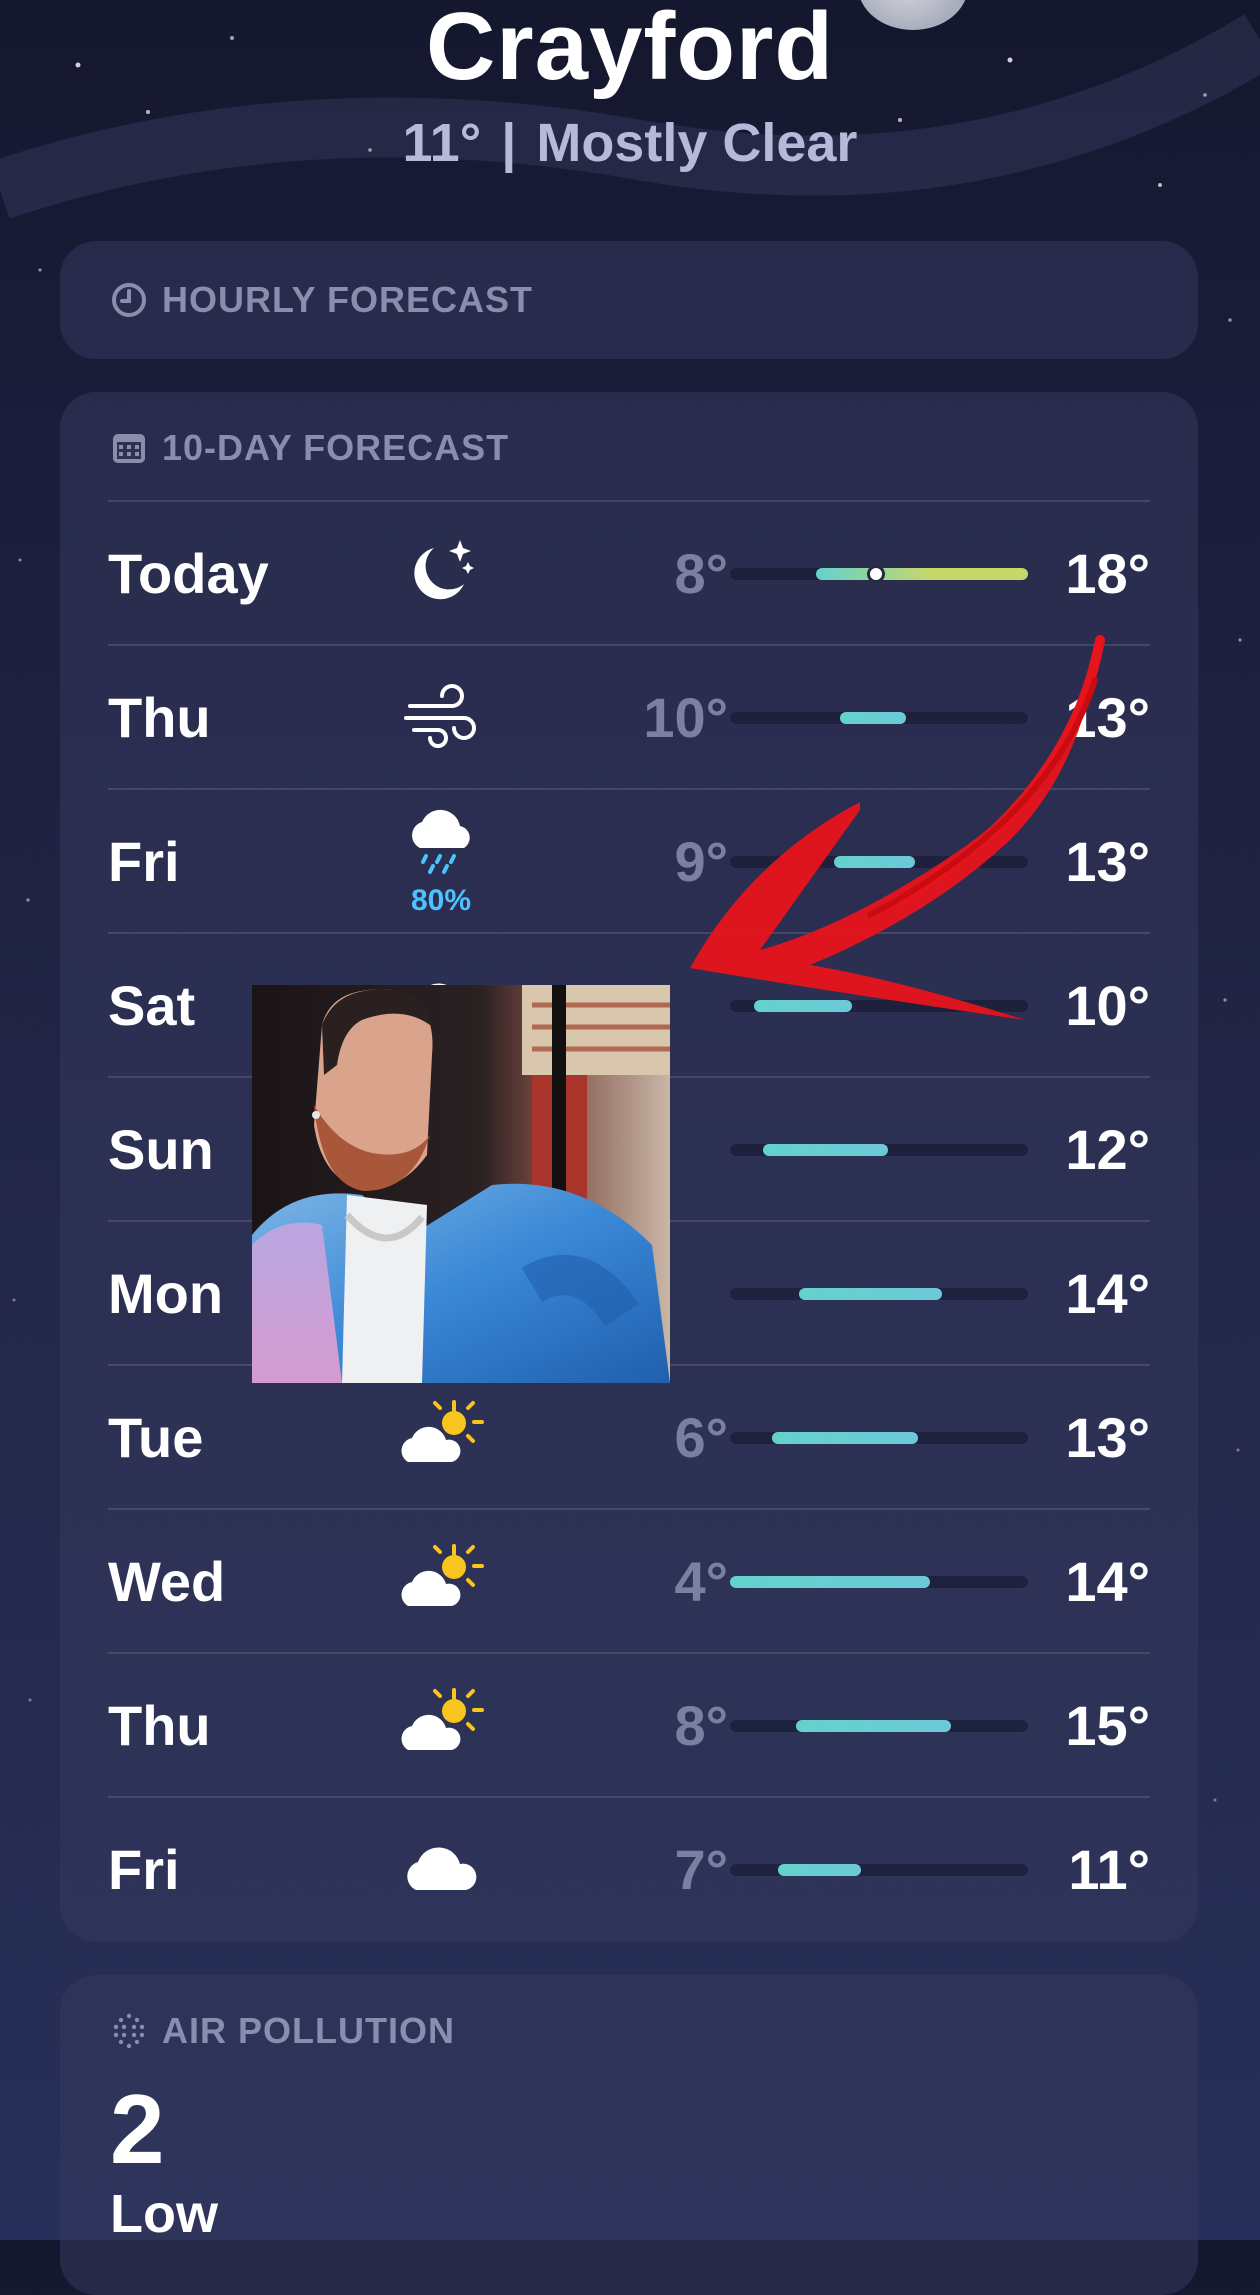 Image resolution: width=1260 pixels, height=2295 pixels. What do you see at coordinates (348, 299) in the screenshot?
I see `hourly-forecast-title: HOURLY FORECAST` at bounding box center [348, 299].